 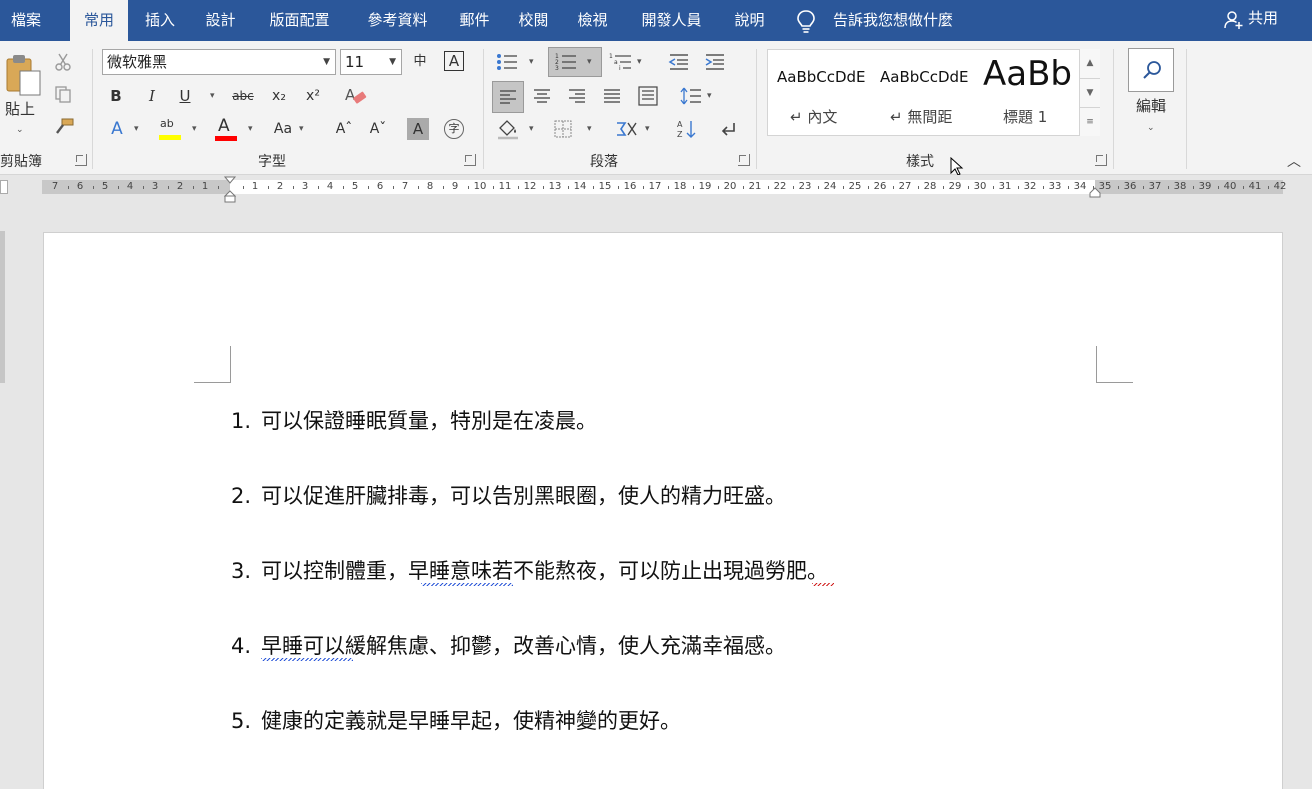 What do you see at coordinates (604, 162) in the screenshot?
I see `paragraph-group-label: 段落` at bounding box center [604, 162].